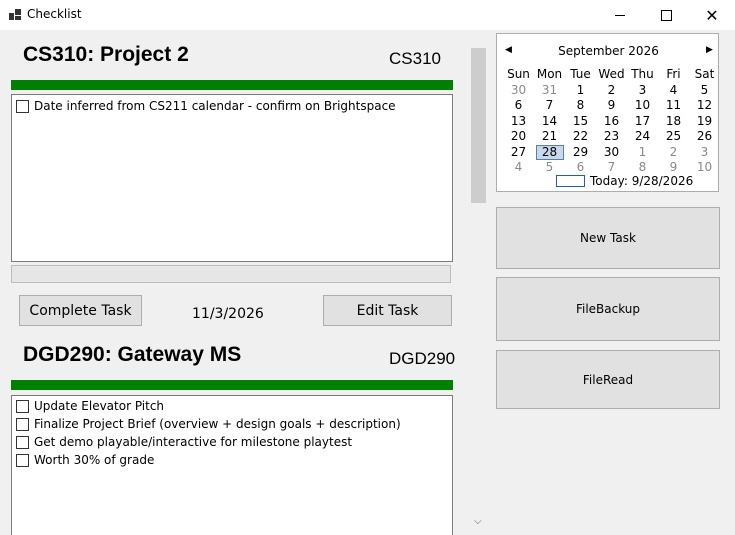  I want to click on day-name: Thu, so click(642, 74).